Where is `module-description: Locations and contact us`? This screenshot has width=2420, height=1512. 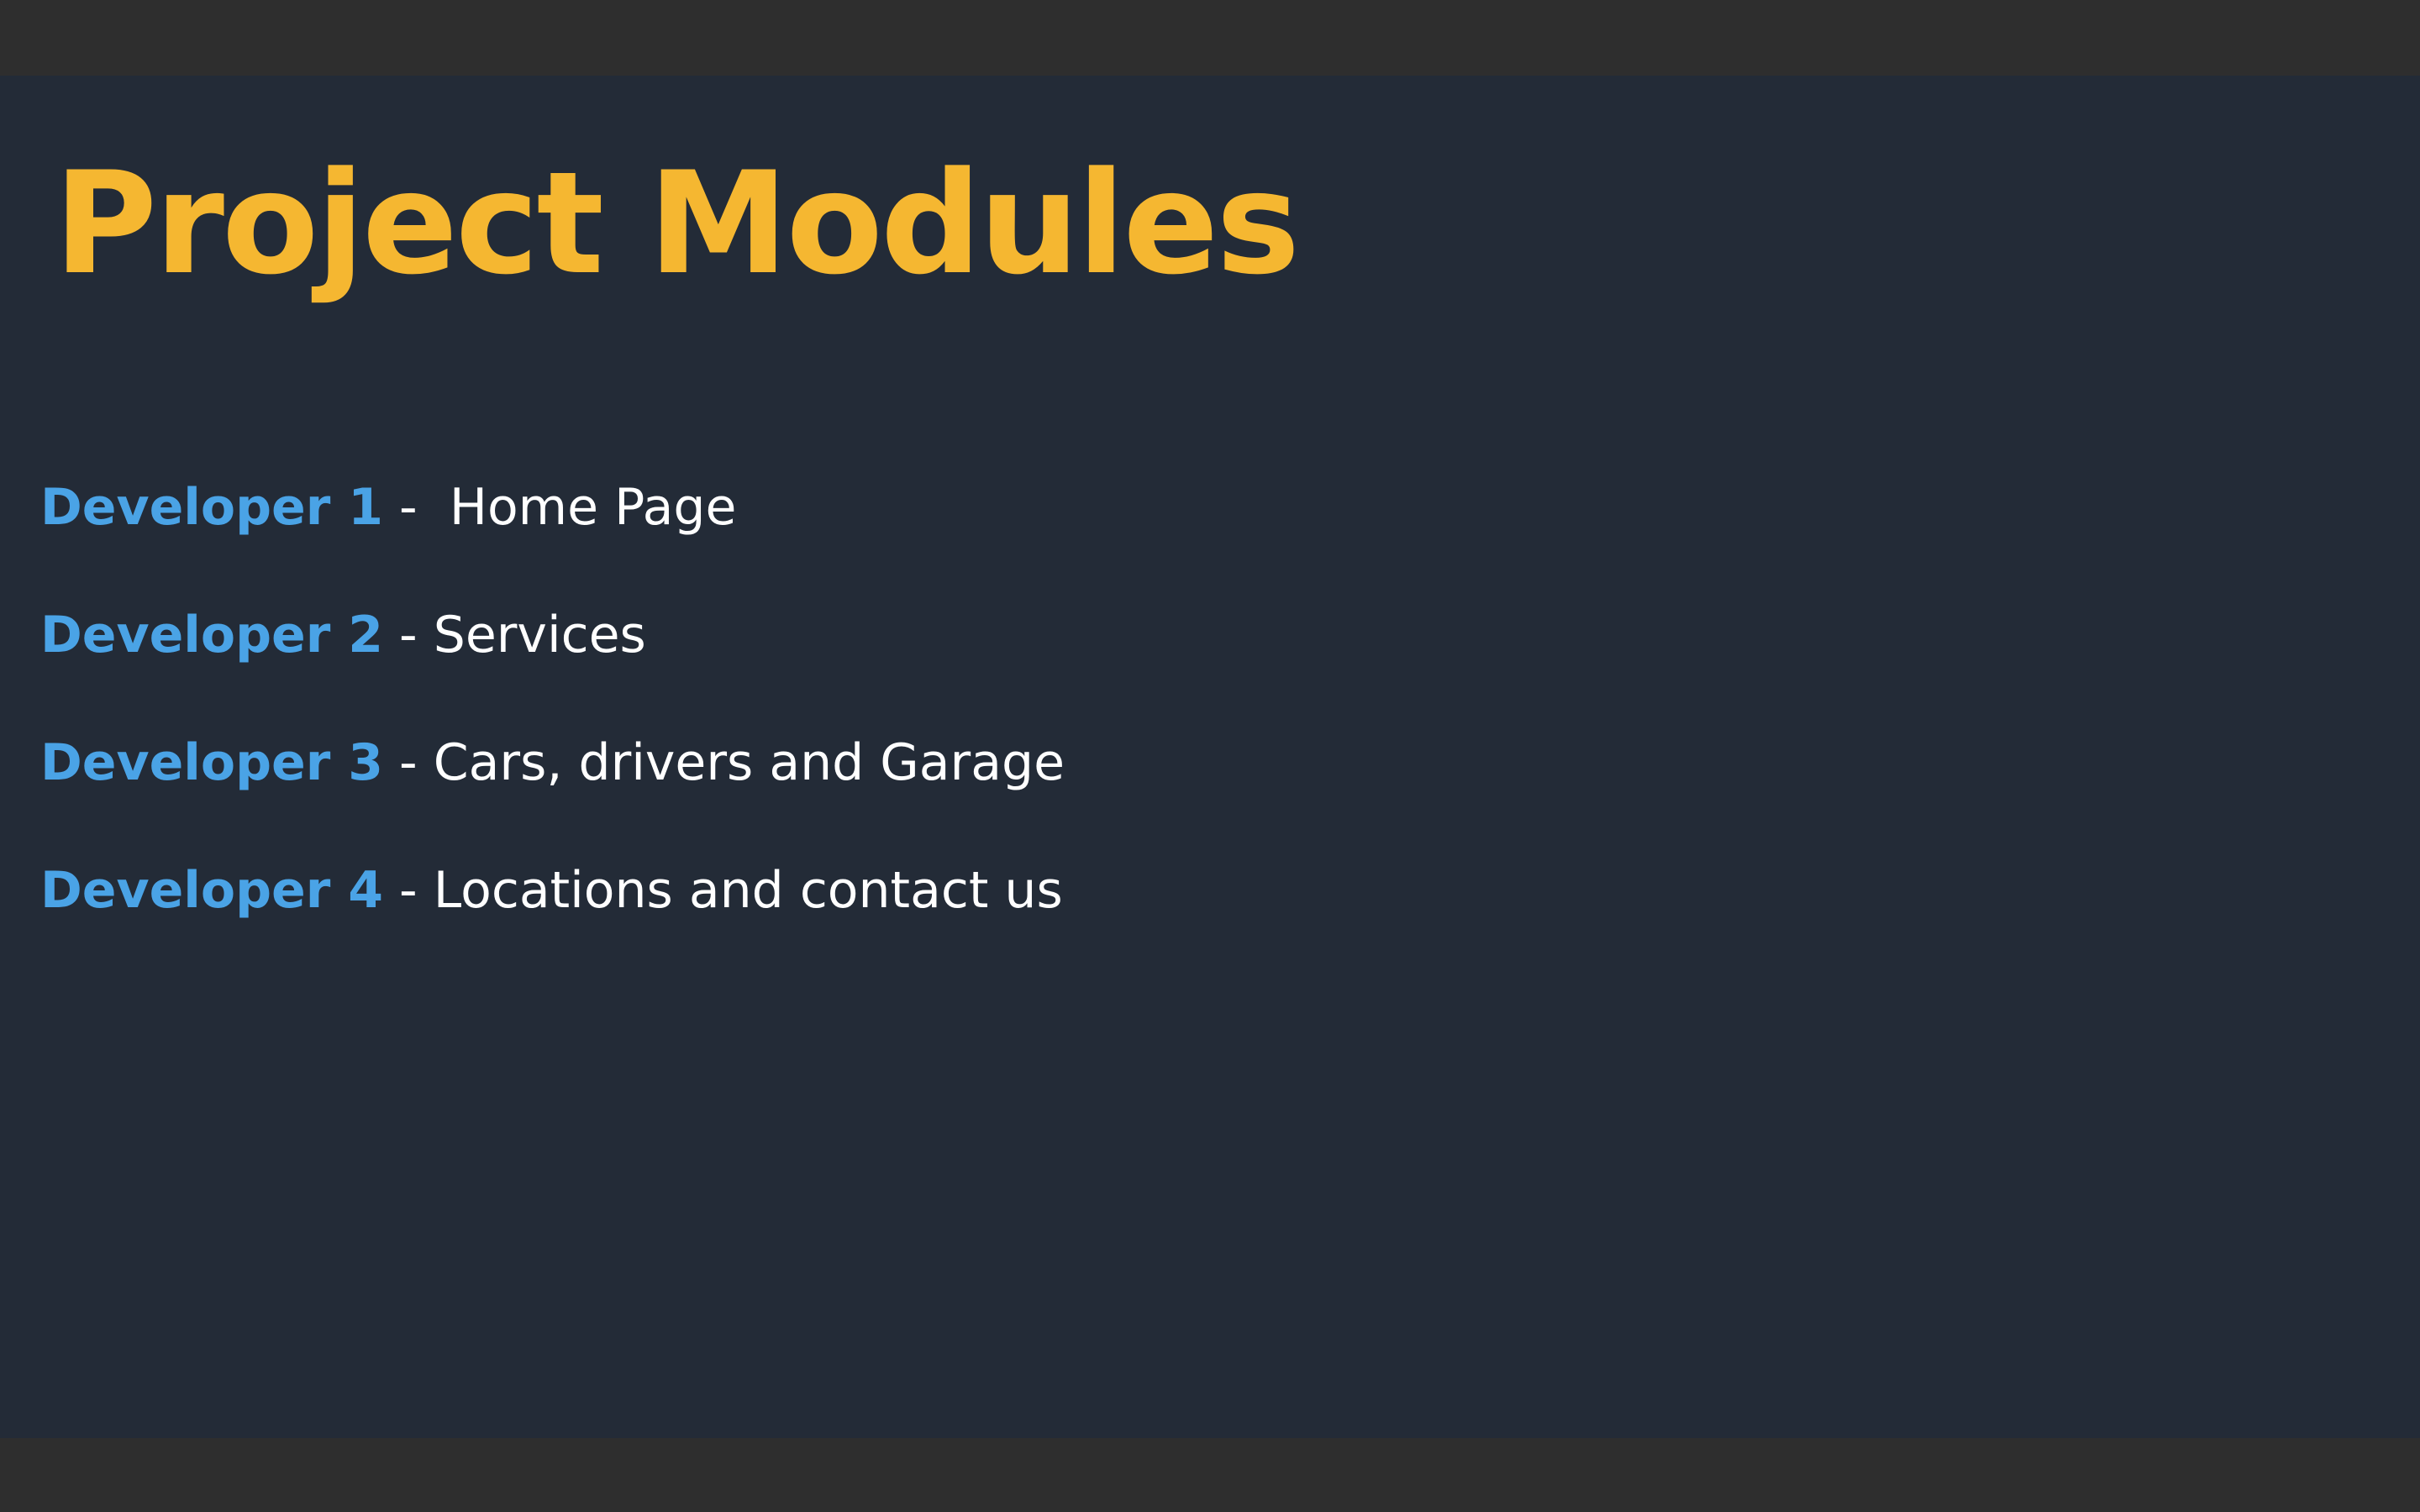
module-description: Locations and contact us is located at coordinates (748, 890).